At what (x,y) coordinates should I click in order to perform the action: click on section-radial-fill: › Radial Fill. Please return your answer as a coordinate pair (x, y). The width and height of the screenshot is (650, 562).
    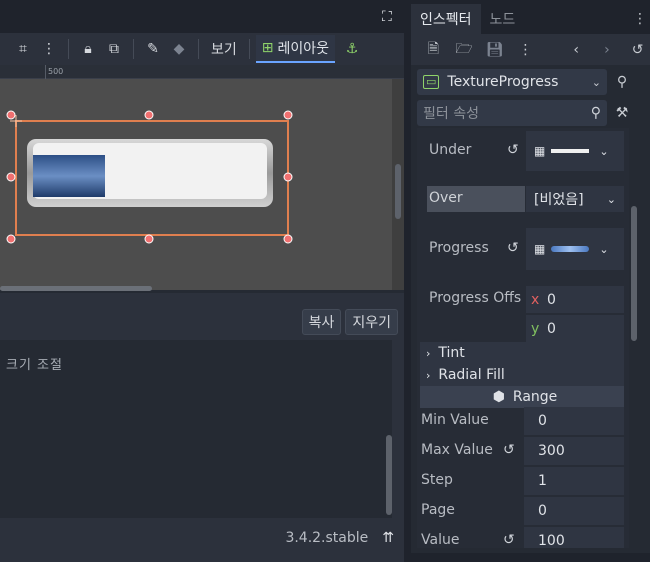
    Looking at the image, I should click on (522, 375).